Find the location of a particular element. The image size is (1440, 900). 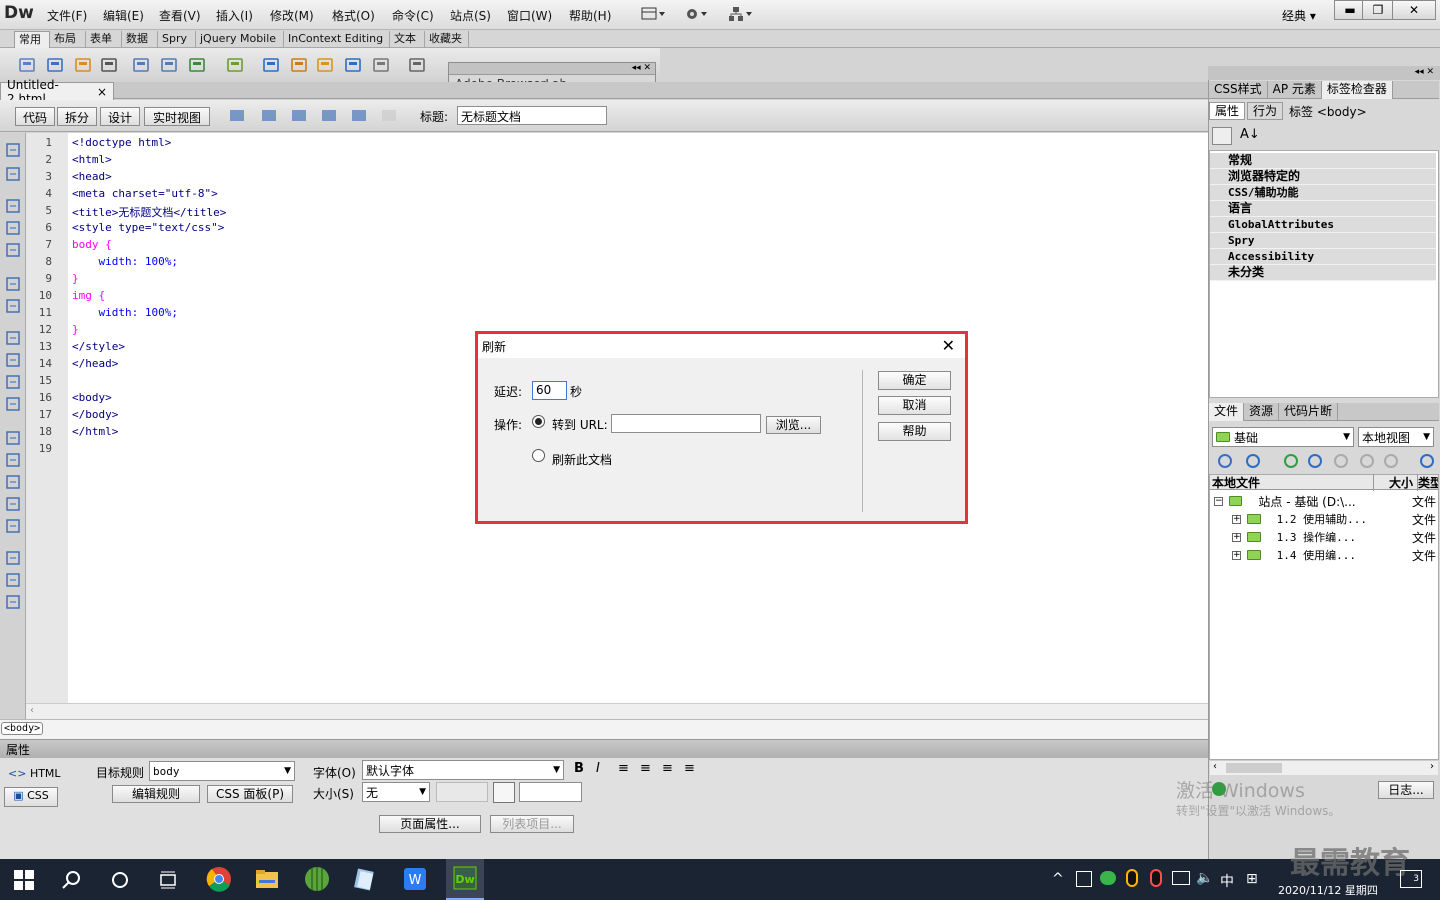

scroll-thumb is located at coordinates (1254, 768).